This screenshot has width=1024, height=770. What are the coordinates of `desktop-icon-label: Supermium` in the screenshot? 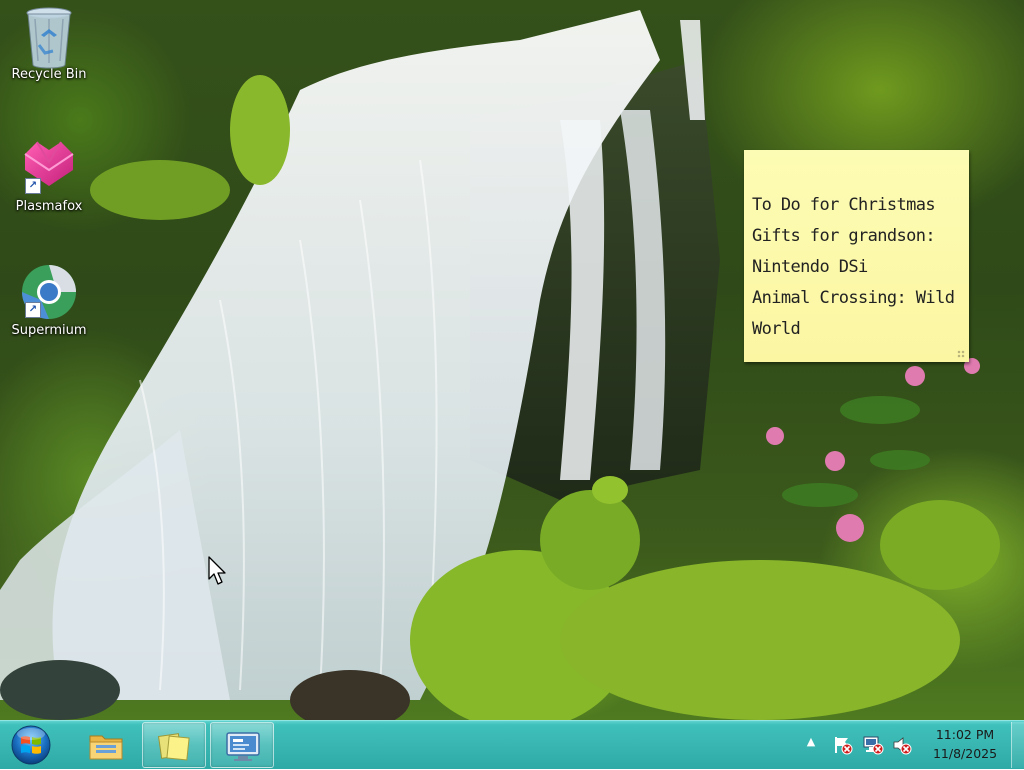 It's located at (49, 330).